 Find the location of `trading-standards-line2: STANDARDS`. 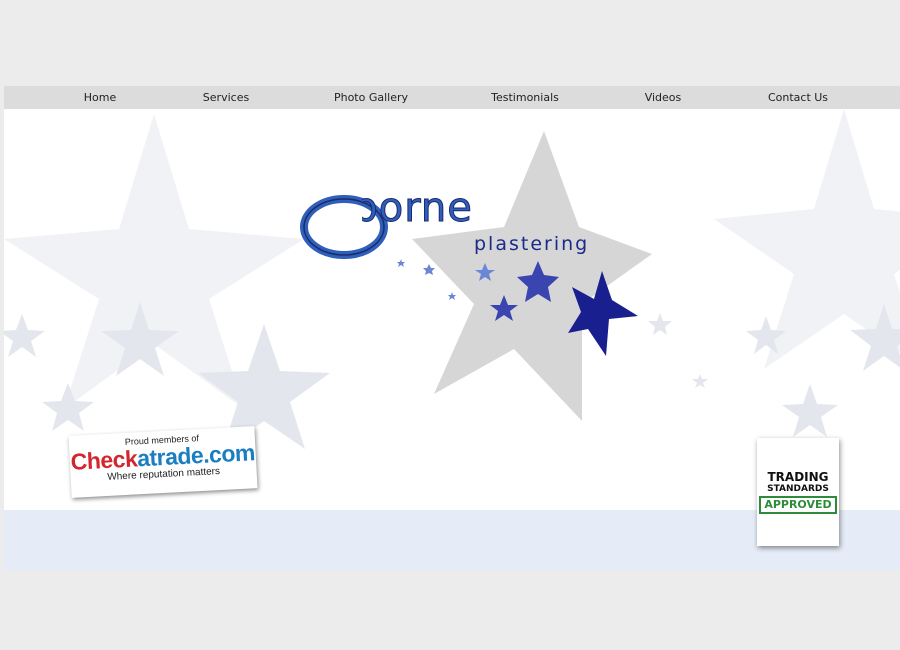

trading-standards-line2: STANDARDS is located at coordinates (798, 489).